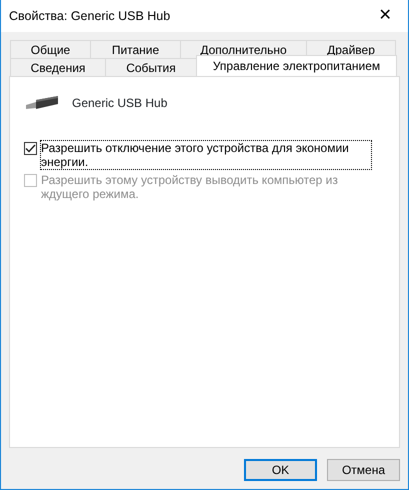  What do you see at coordinates (89, 16) in the screenshot?
I see `window-title: Свойства: Generic USB Hub` at bounding box center [89, 16].